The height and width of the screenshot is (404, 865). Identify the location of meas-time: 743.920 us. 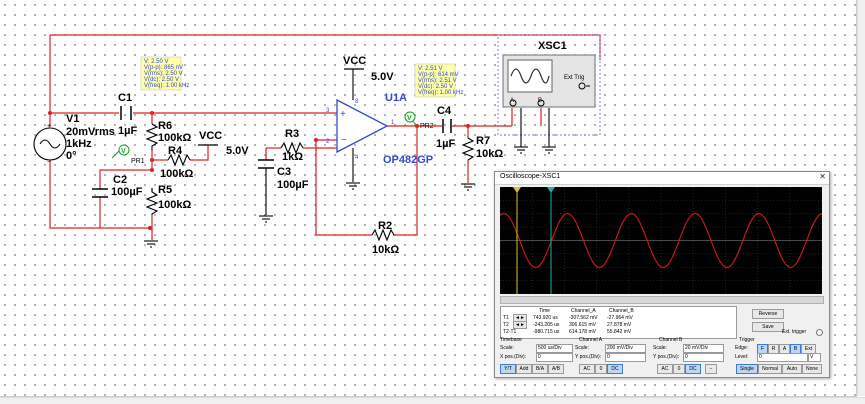
(545, 318).